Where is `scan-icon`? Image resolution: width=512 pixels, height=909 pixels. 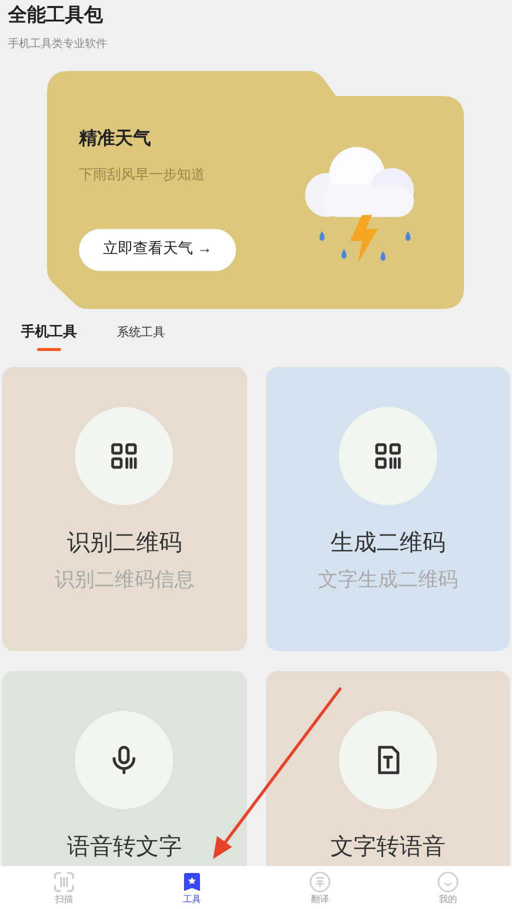
scan-icon is located at coordinates (64, 881).